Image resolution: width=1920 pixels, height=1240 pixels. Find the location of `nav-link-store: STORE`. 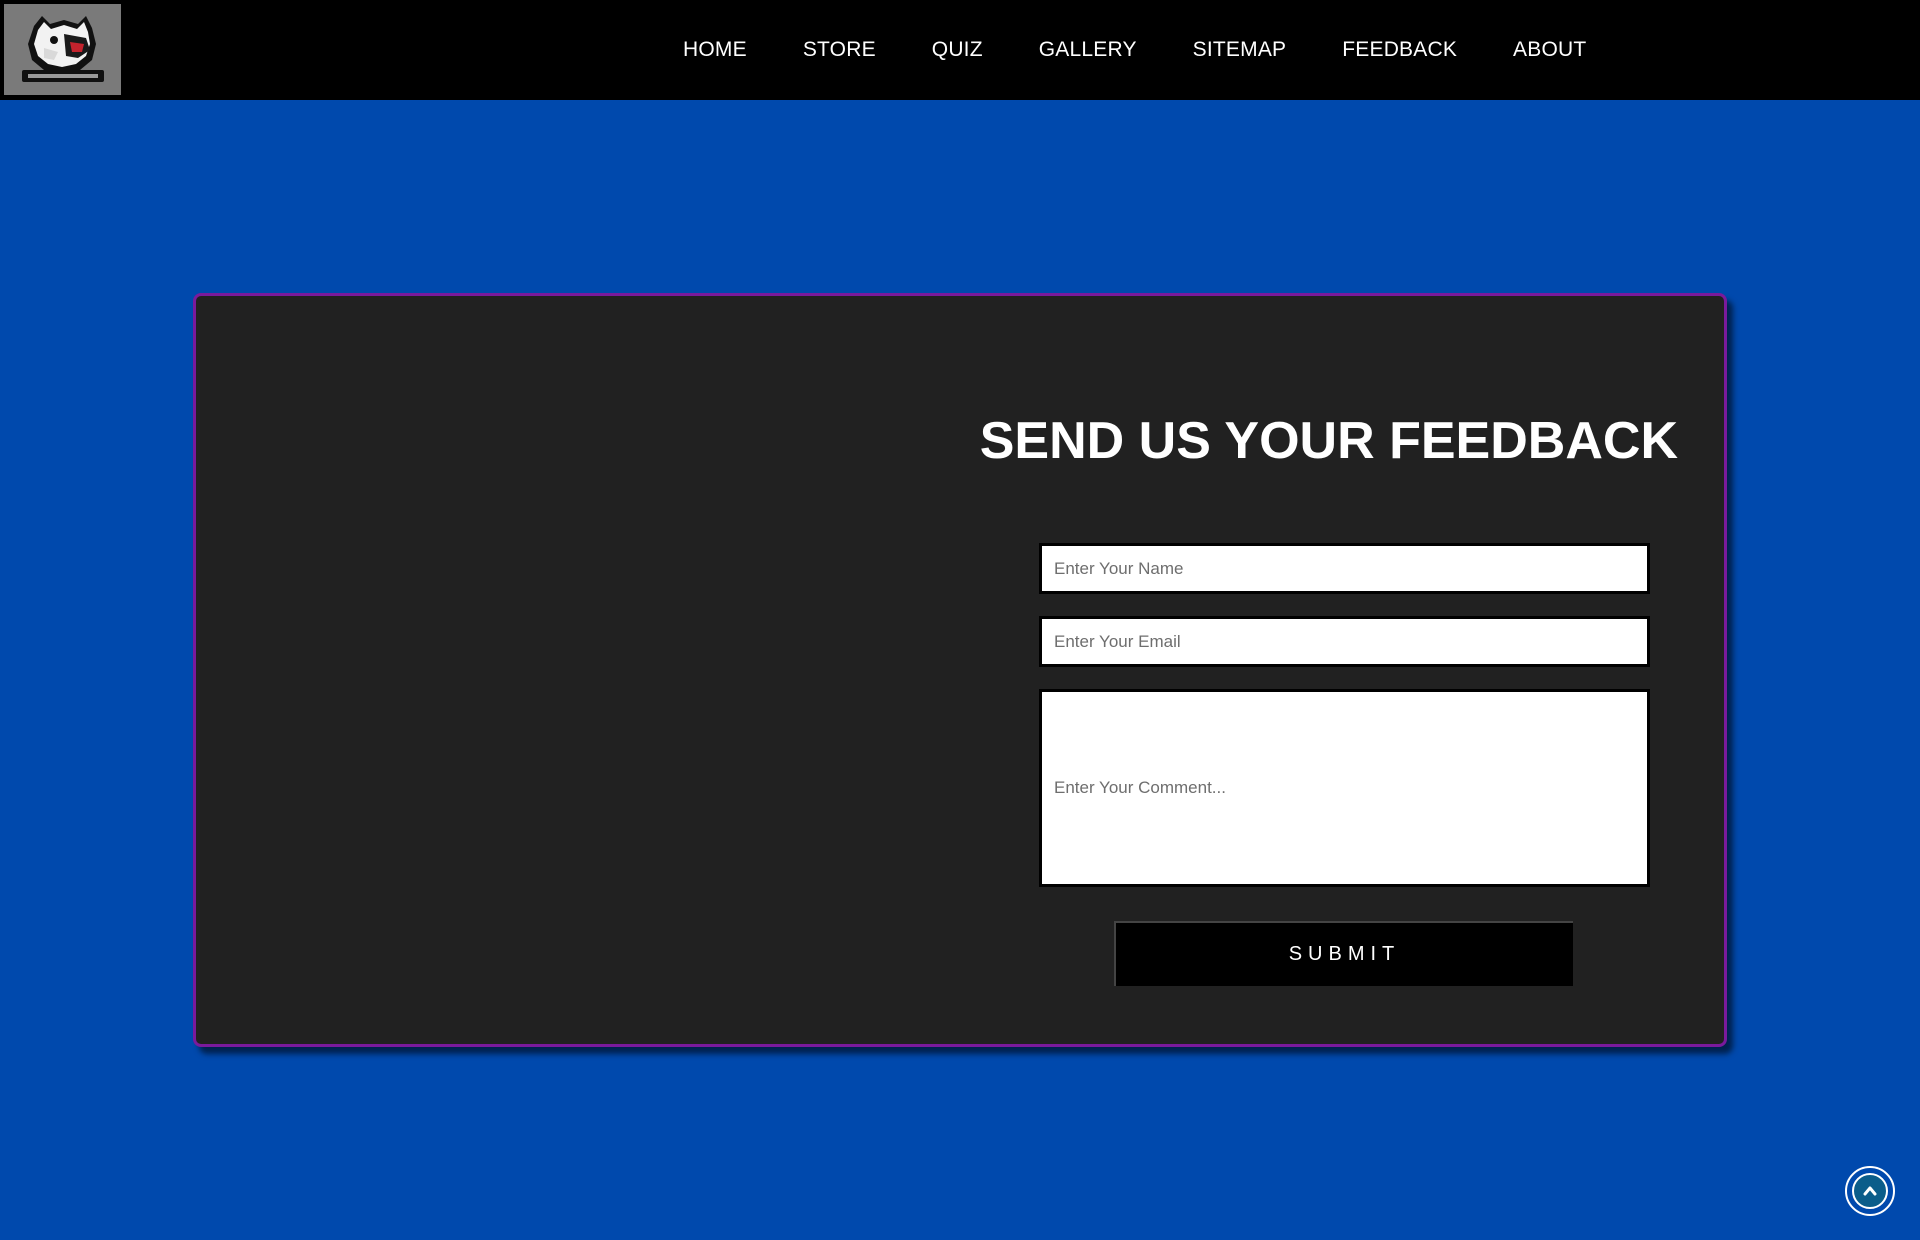

nav-link-store: STORE is located at coordinates (839, 49).